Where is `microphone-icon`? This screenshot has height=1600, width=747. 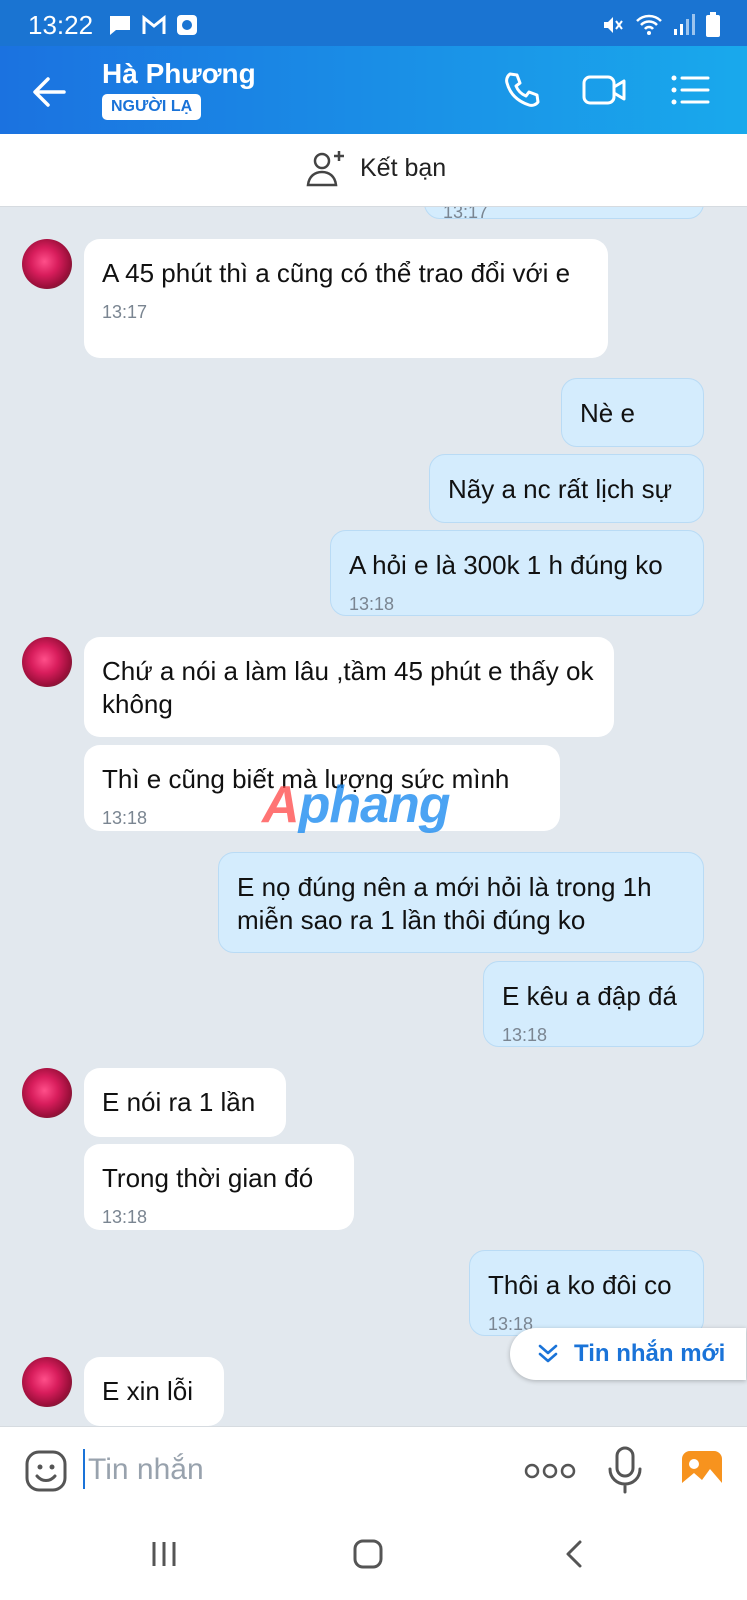 microphone-icon is located at coordinates (625, 1470).